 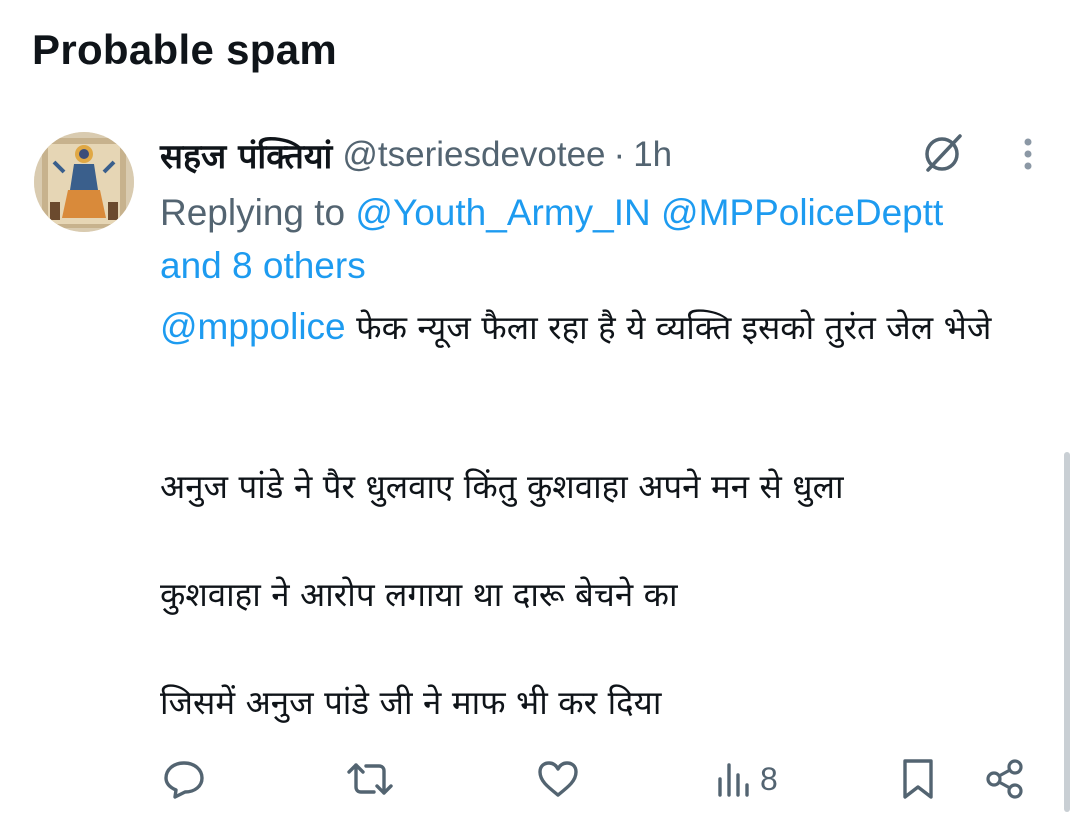 I want to click on tweet-header: सहज पंक्तियां @tseriesdevotee · 1h, so click(x=416, y=155).